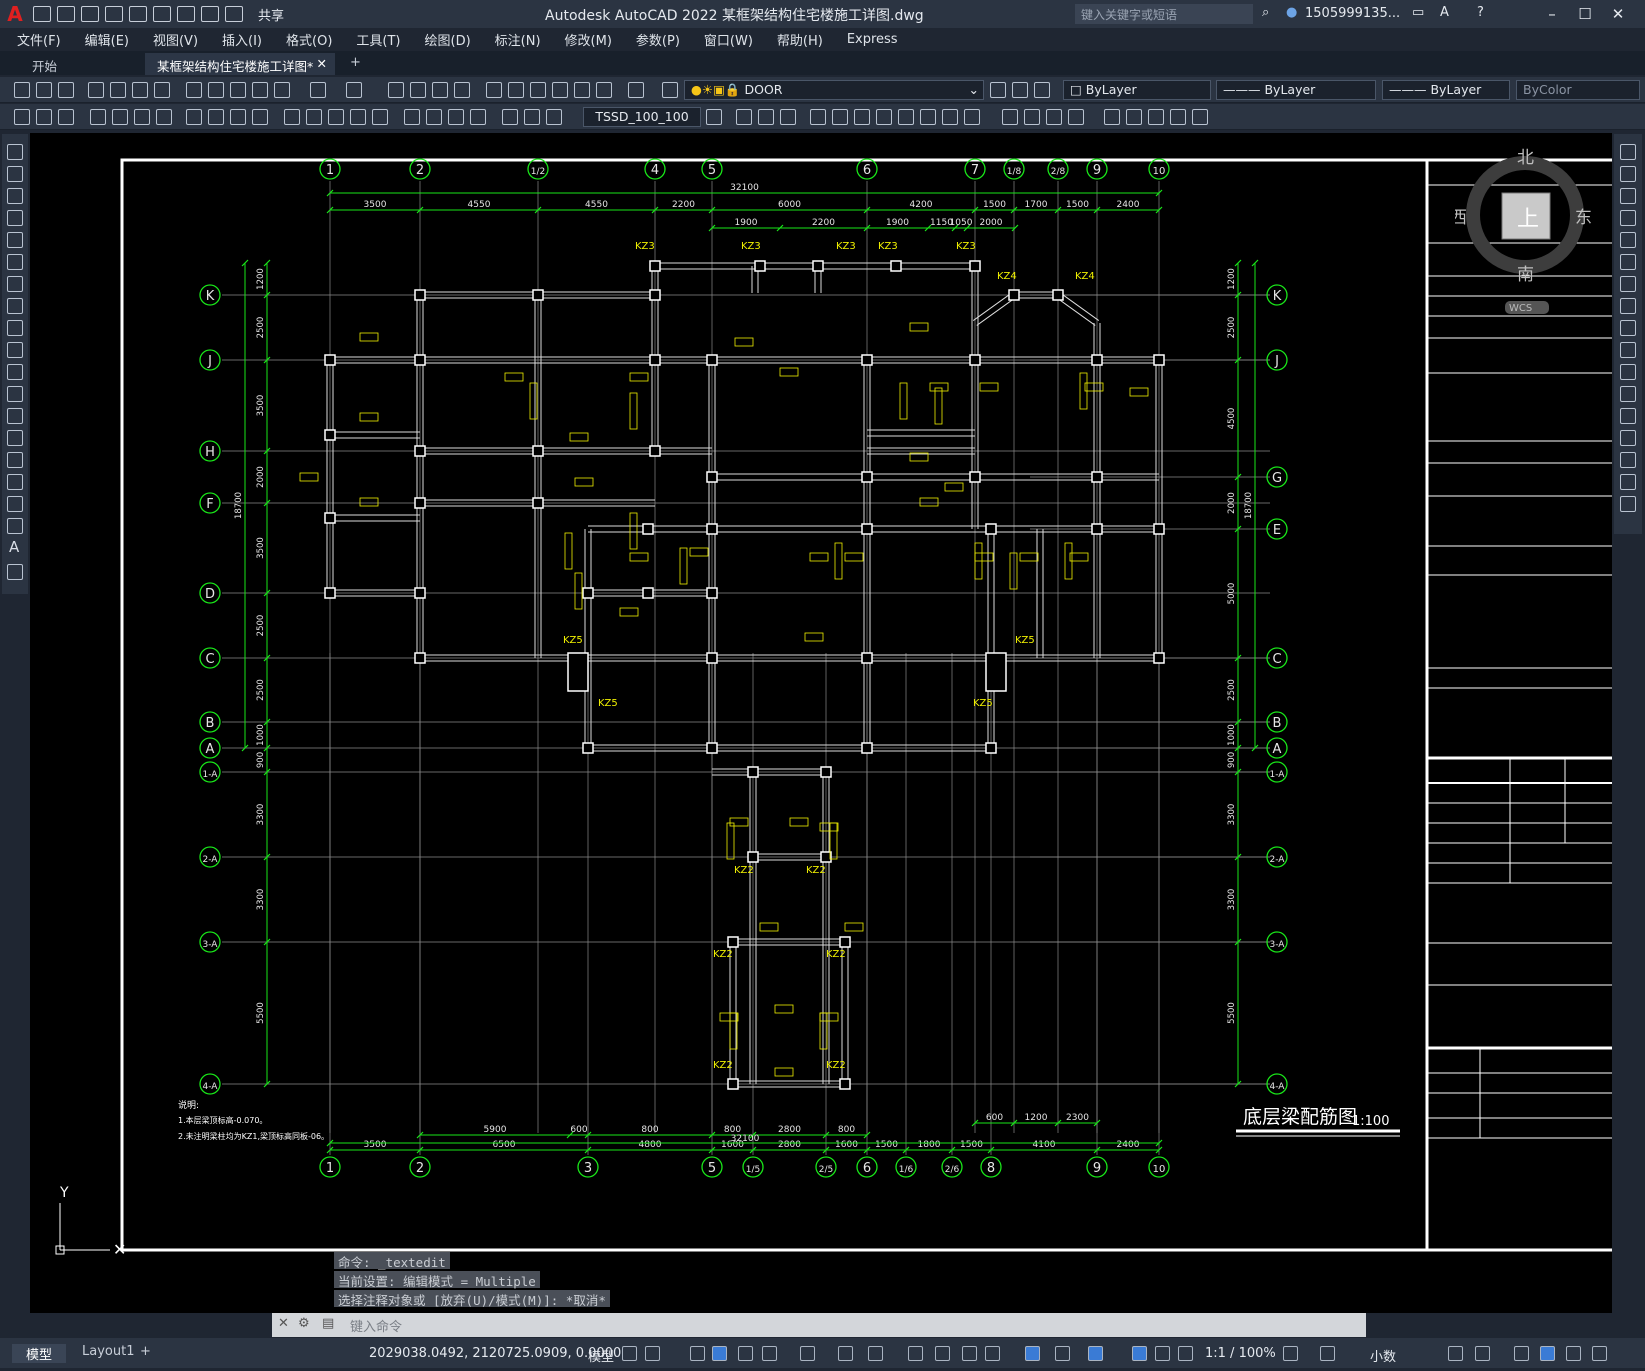 The image size is (1645, 1371). I want to click on copy-icon, so click(216, 90).